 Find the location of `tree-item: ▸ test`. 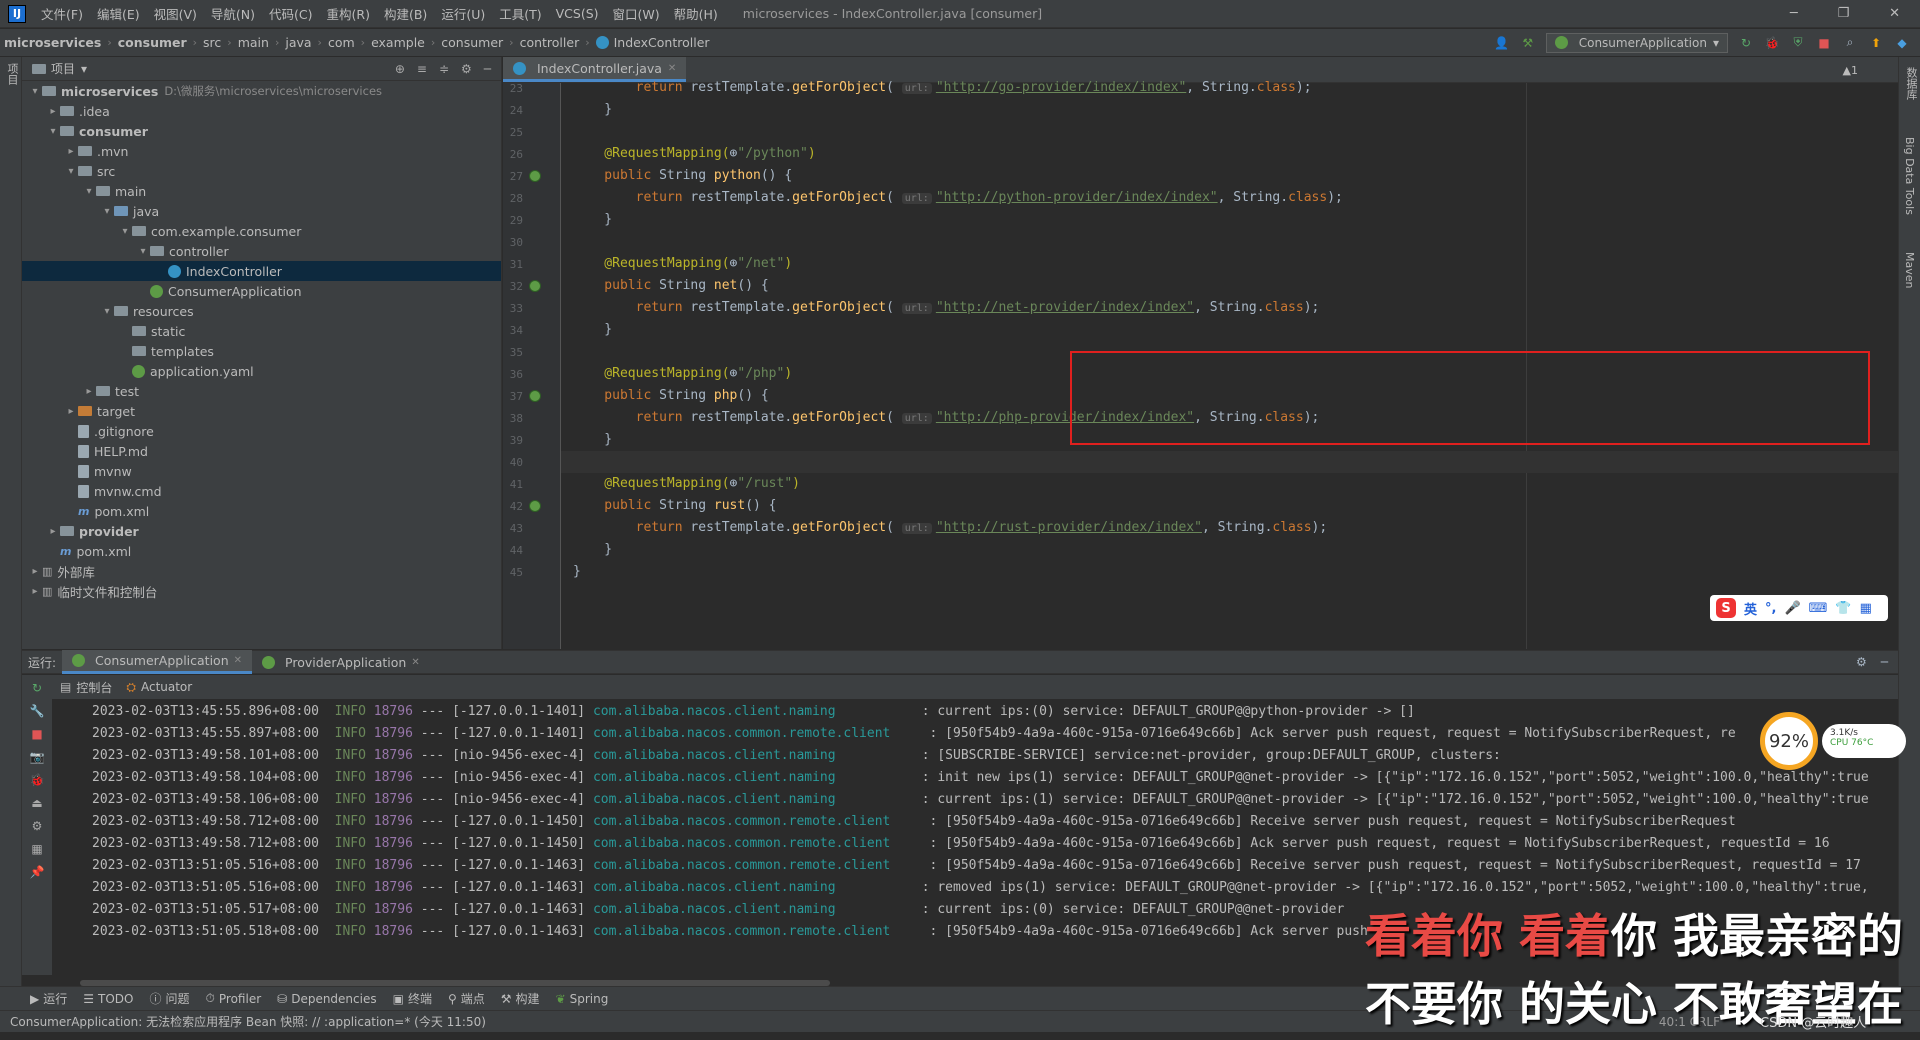

tree-item: ▸ test is located at coordinates (261, 391).